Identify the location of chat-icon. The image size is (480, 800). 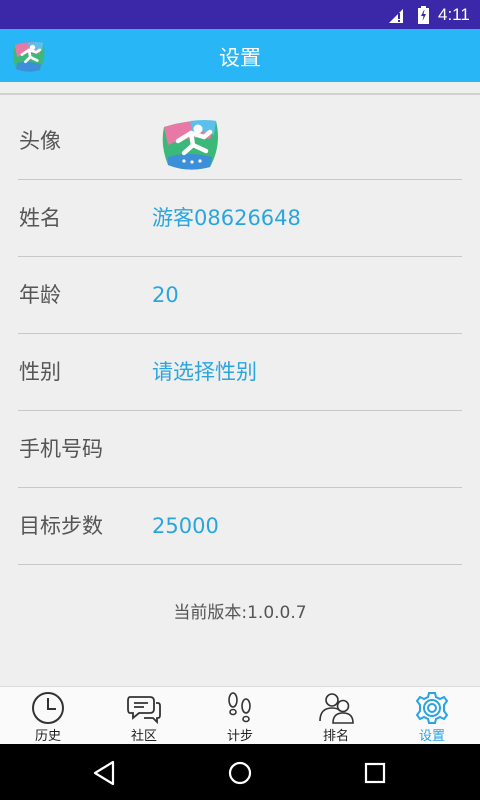
(144, 710).